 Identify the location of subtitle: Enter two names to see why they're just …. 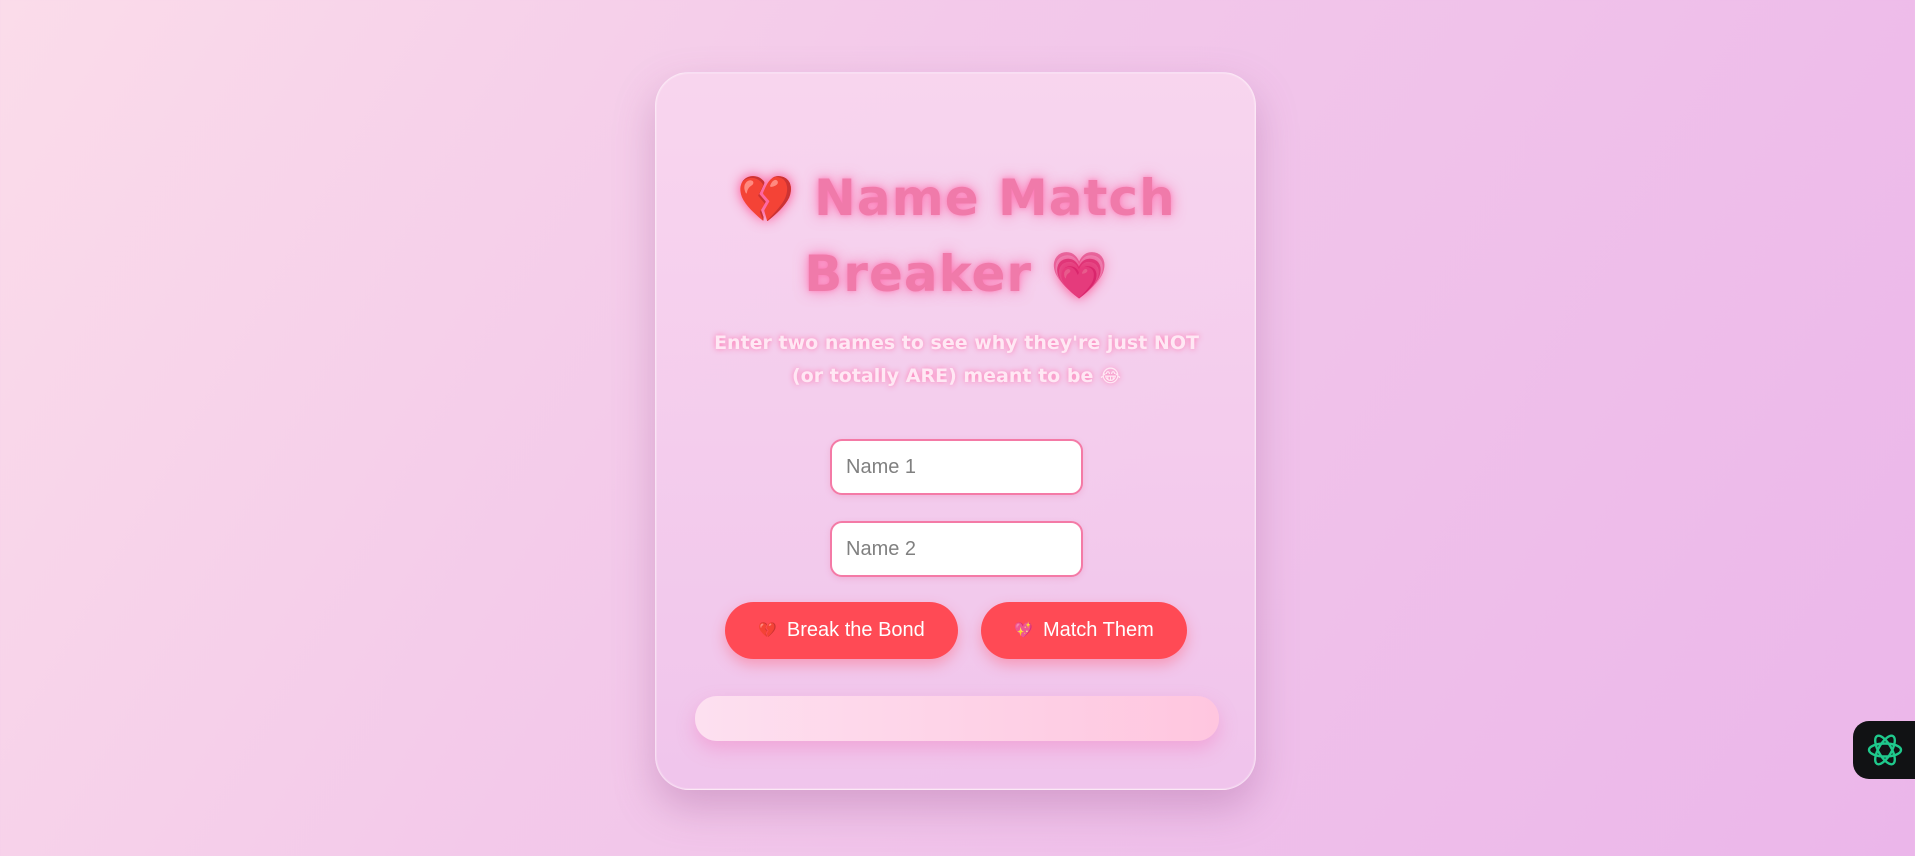
(956, 360).